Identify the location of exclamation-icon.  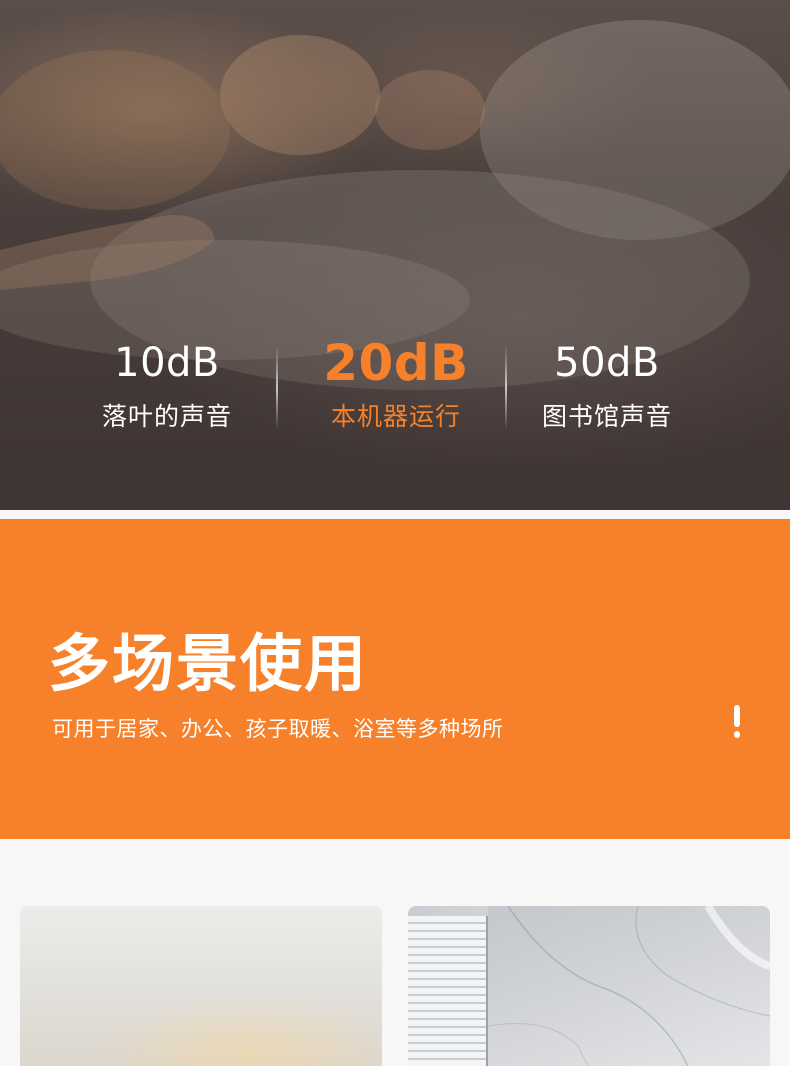
(737, 722).